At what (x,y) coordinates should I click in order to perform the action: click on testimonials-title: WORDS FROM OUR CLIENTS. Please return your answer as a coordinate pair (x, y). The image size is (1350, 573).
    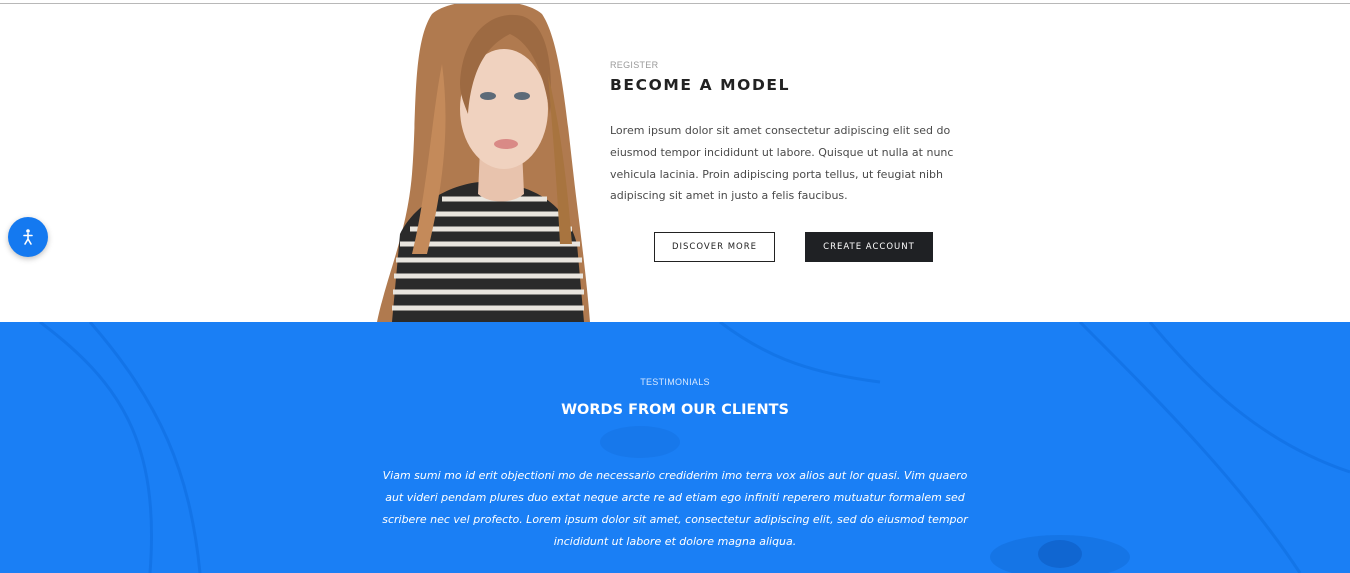
    Looking at the image, I should click on (675, 410).